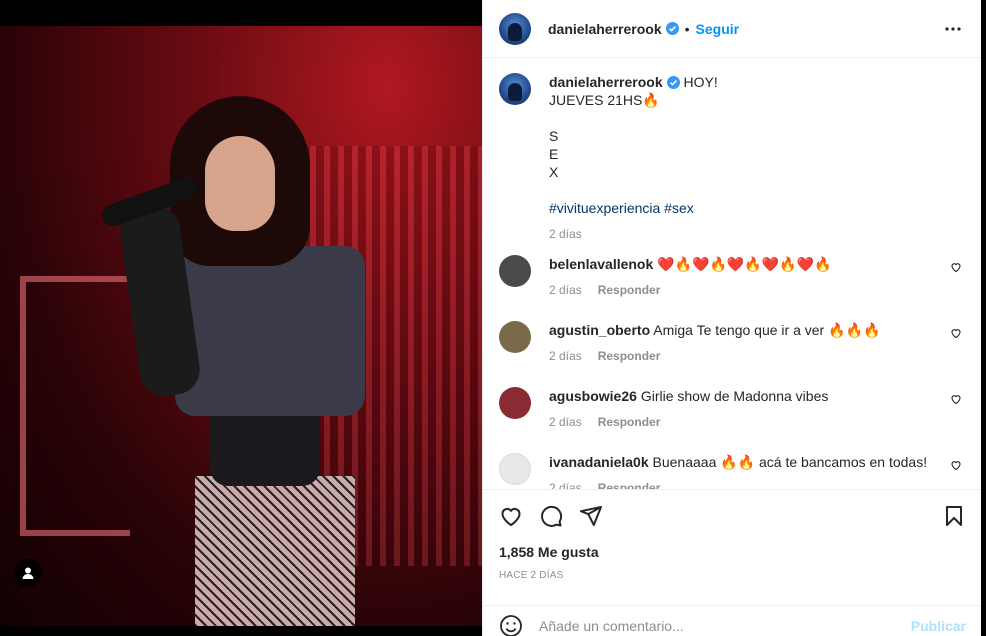 The image size is (986, 636). Describe the element at coordinates (554, 172) in the screenshot. I see `caption-line: X` at that location.